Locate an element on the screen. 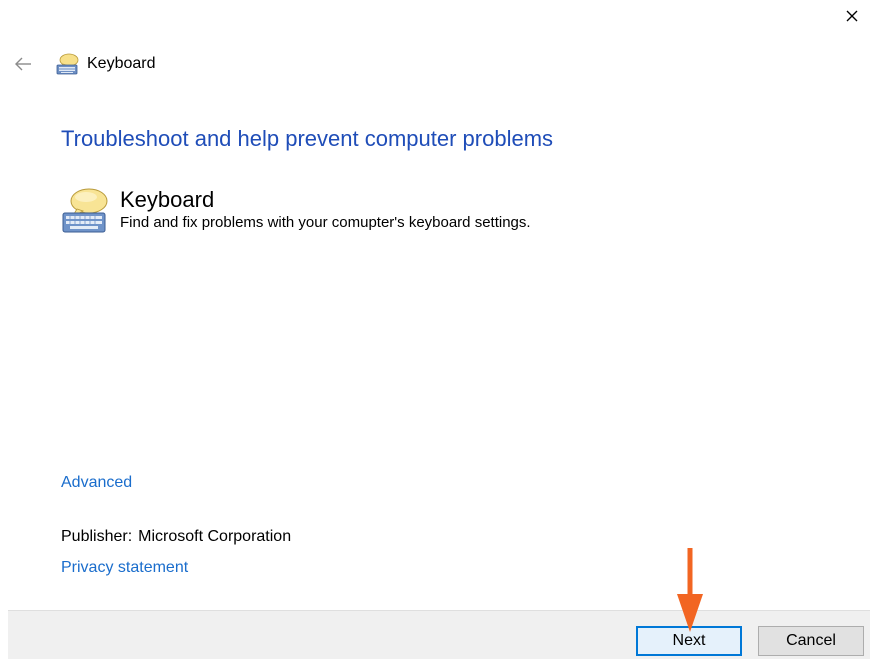 This screenshot has height=659, width=870. close-icon is located at coordinates (852, 16).